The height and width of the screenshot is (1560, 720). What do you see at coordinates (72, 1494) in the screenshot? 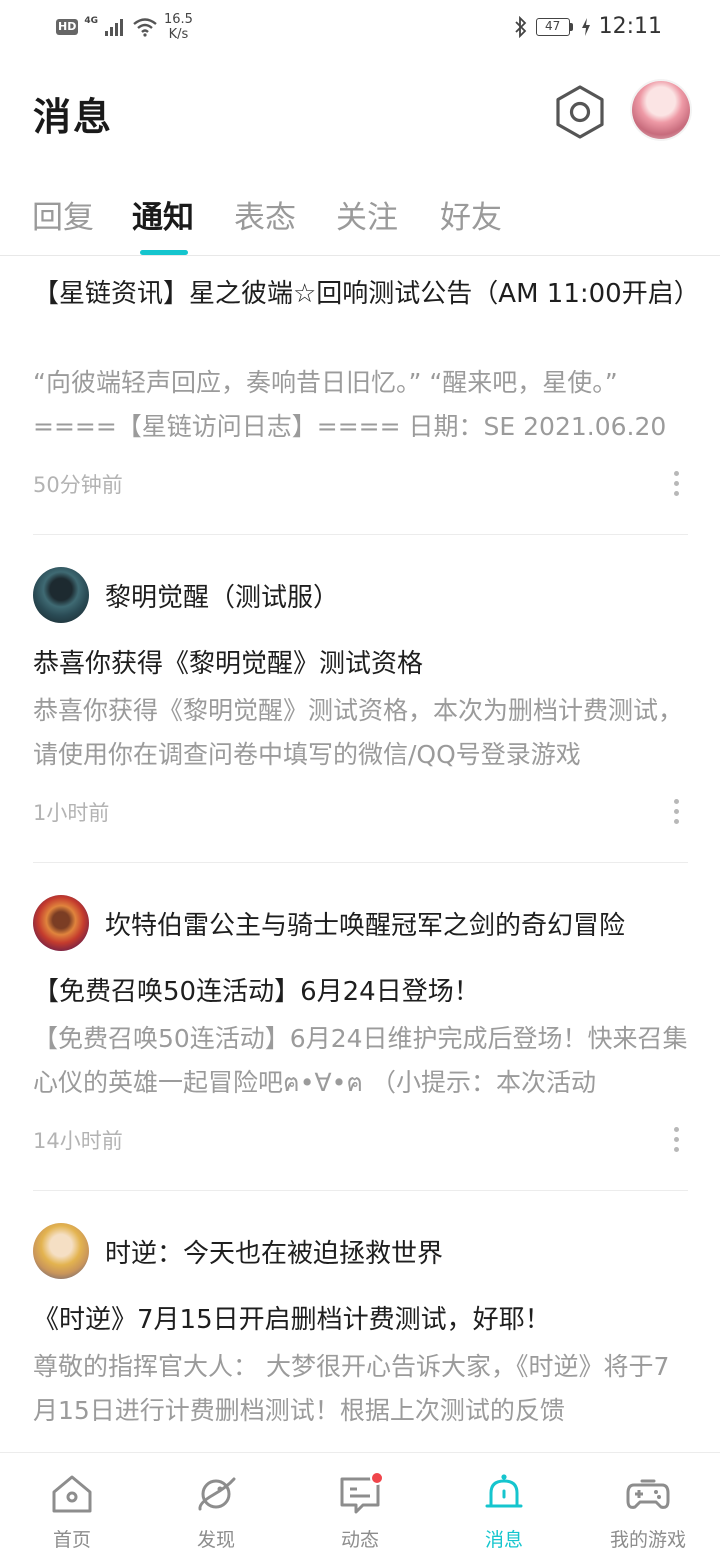
I see `home-icon` at bounding box center [72, 1494].